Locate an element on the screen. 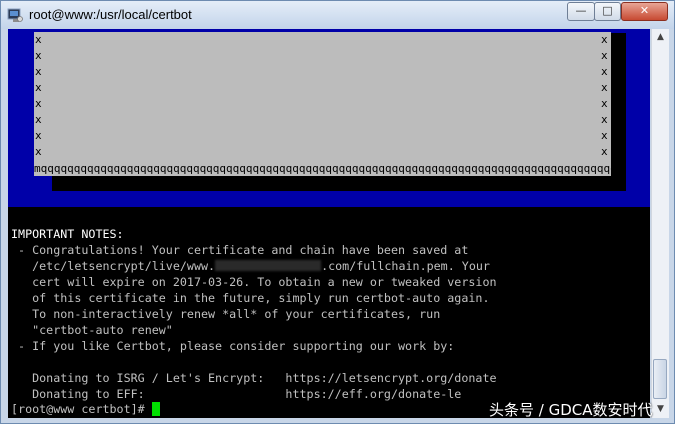 This screenshot has height=424, width=675. output-line: .com/fullchain.pem. Your is located at coordinates (405, 266).